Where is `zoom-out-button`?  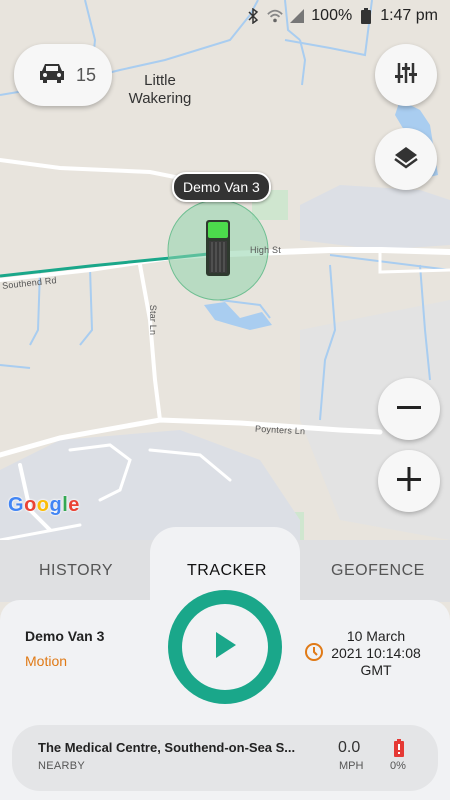
zoom-out-button is located at coordinates (409, 409).